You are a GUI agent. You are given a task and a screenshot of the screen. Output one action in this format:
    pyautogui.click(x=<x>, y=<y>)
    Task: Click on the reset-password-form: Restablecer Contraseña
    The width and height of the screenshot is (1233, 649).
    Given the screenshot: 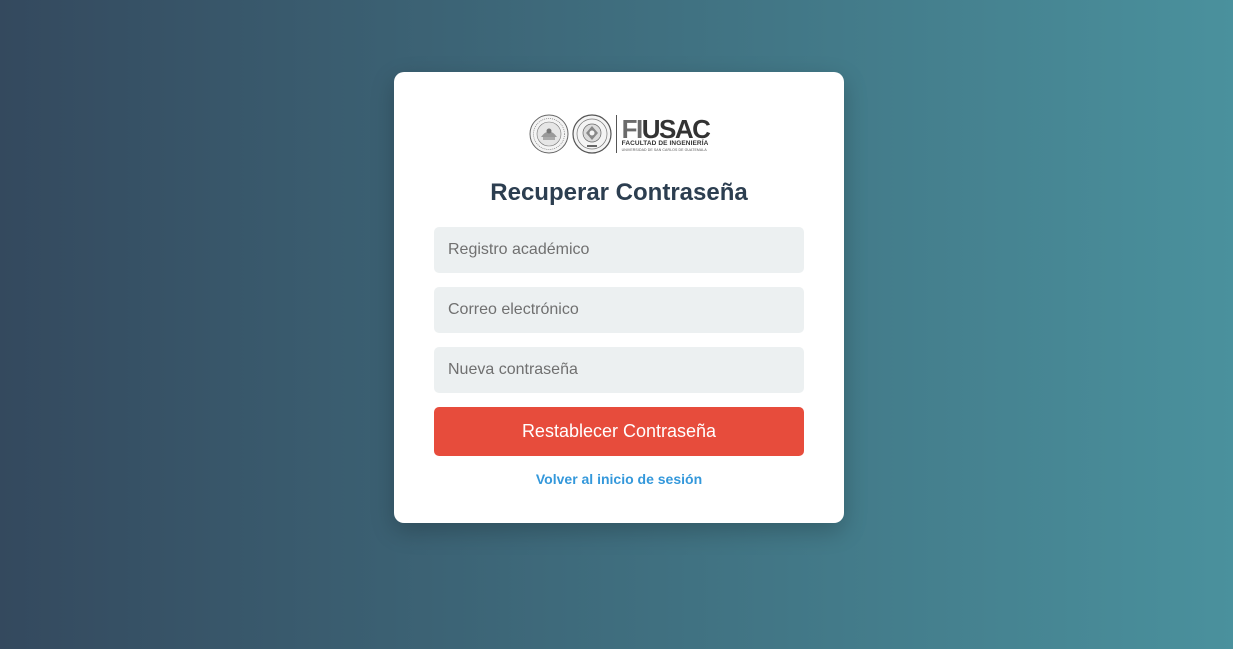 What is the action you would take?
    pyautogui.click(x=619, y=341)
    